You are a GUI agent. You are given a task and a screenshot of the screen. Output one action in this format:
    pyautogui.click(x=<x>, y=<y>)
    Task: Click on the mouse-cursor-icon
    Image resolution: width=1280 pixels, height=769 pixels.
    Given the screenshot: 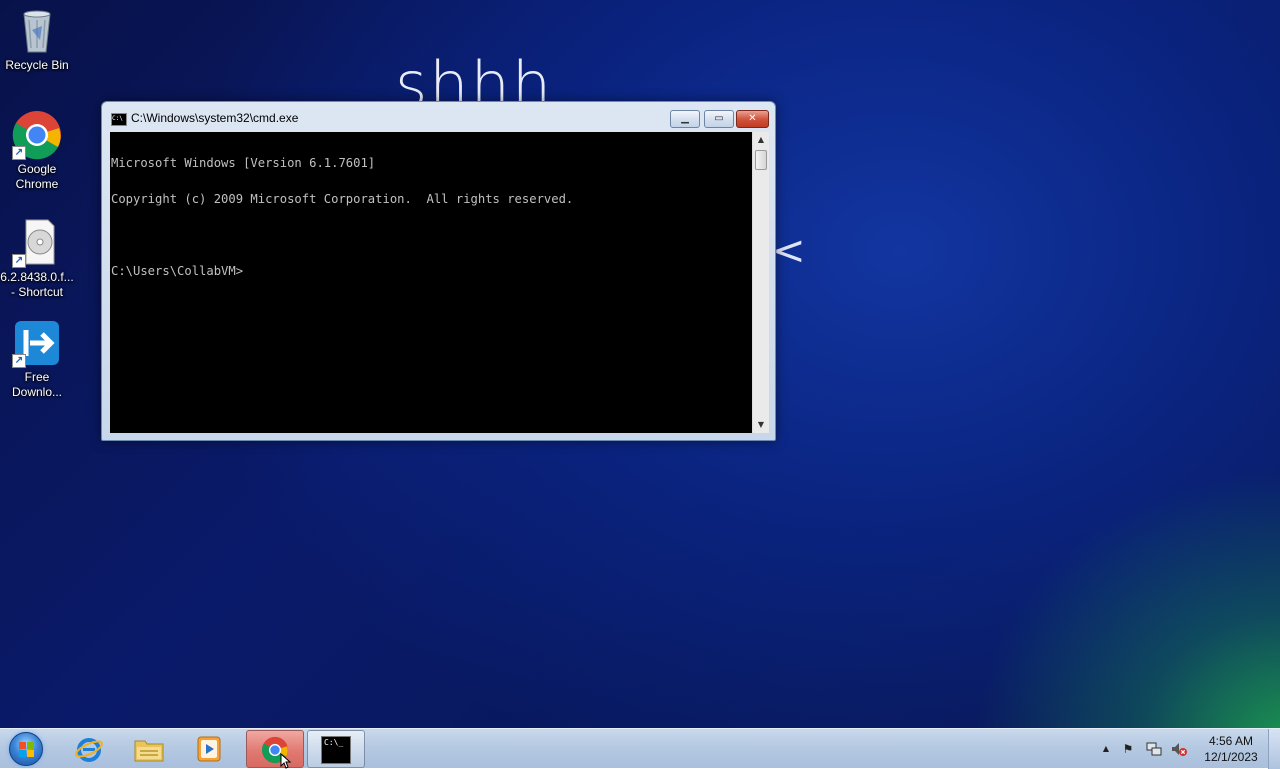 What is the action you would take?
    pyautogui.click(x=286, y=761)
    